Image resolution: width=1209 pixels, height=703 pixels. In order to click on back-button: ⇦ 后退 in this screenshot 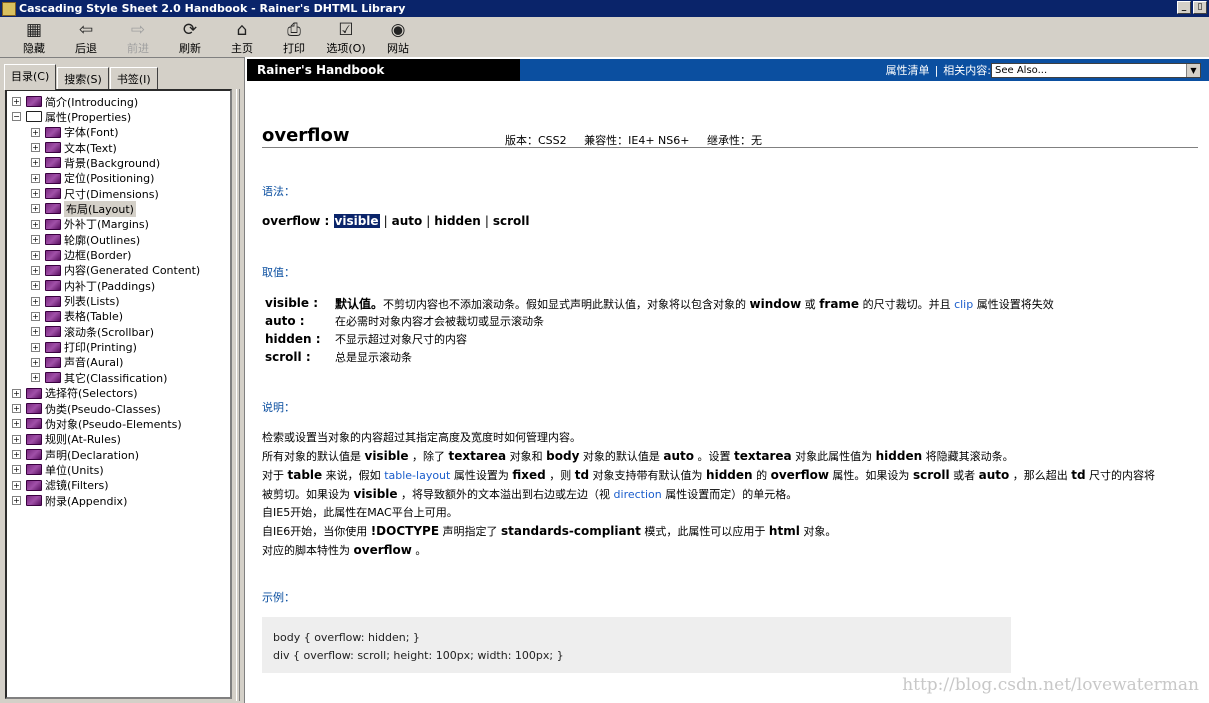, I will do `click(86, 37)`.